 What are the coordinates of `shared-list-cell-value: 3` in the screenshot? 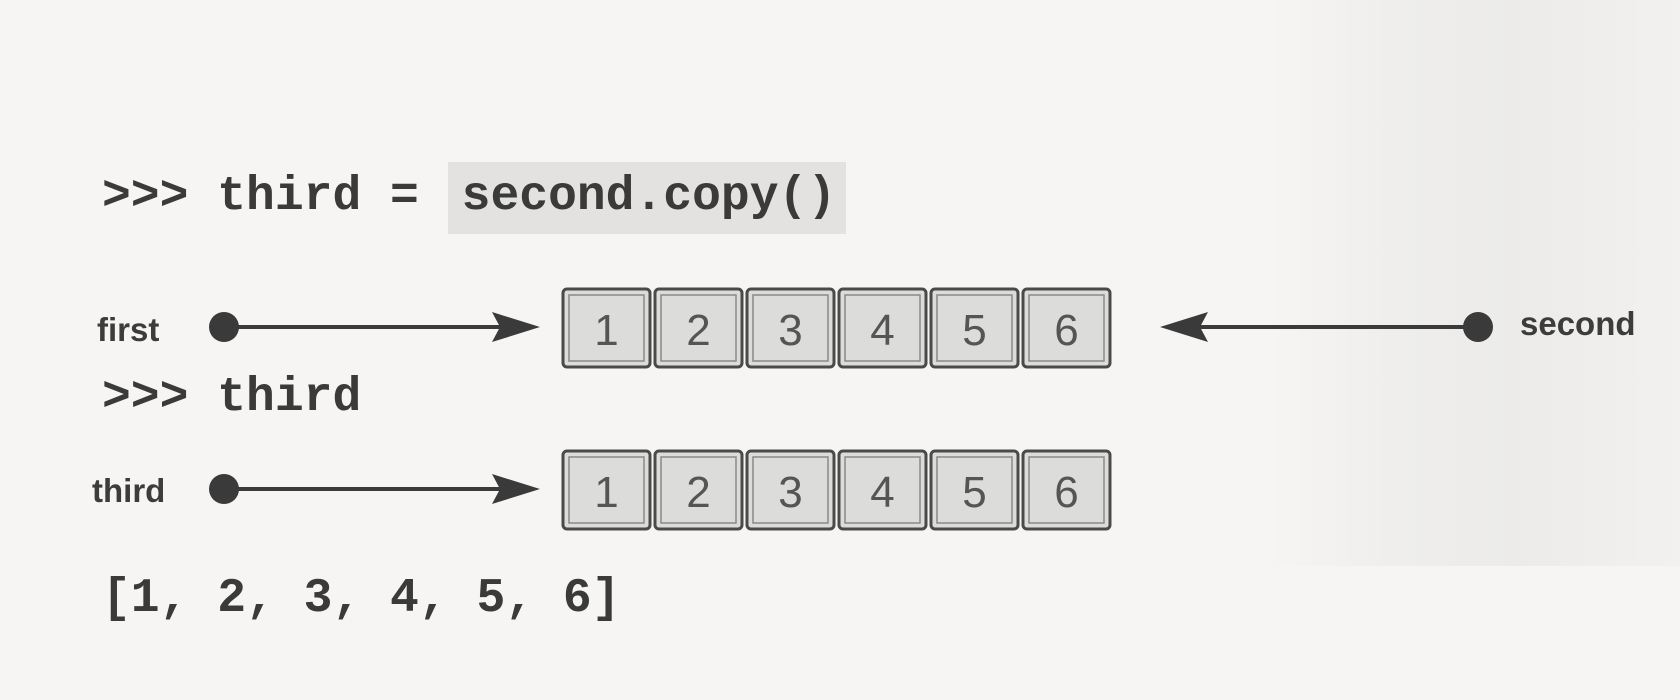 It's located at (790, 330).